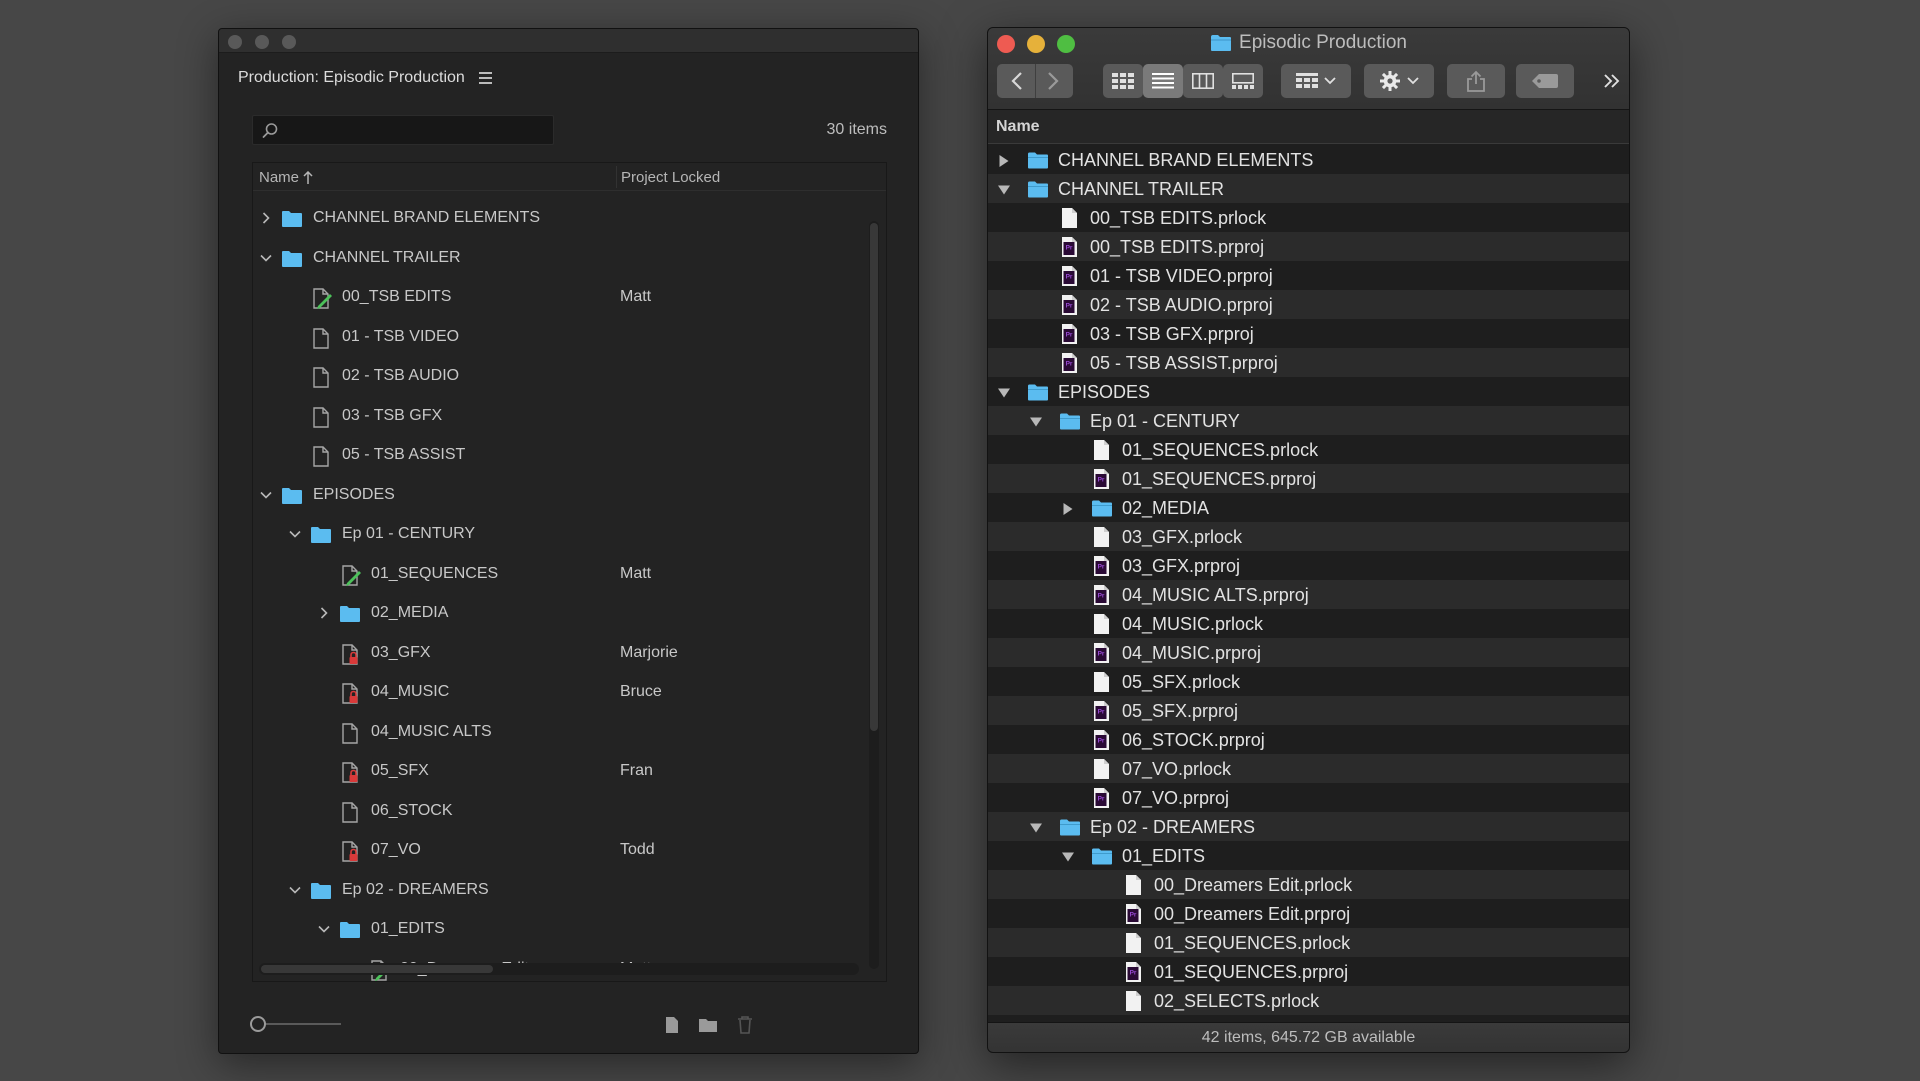 The image size is (1920, 1081). Describe the element at coordinates (1308, 188) in the screenshot. I see `finder-row: CHANNEL TRAILER` at that location.